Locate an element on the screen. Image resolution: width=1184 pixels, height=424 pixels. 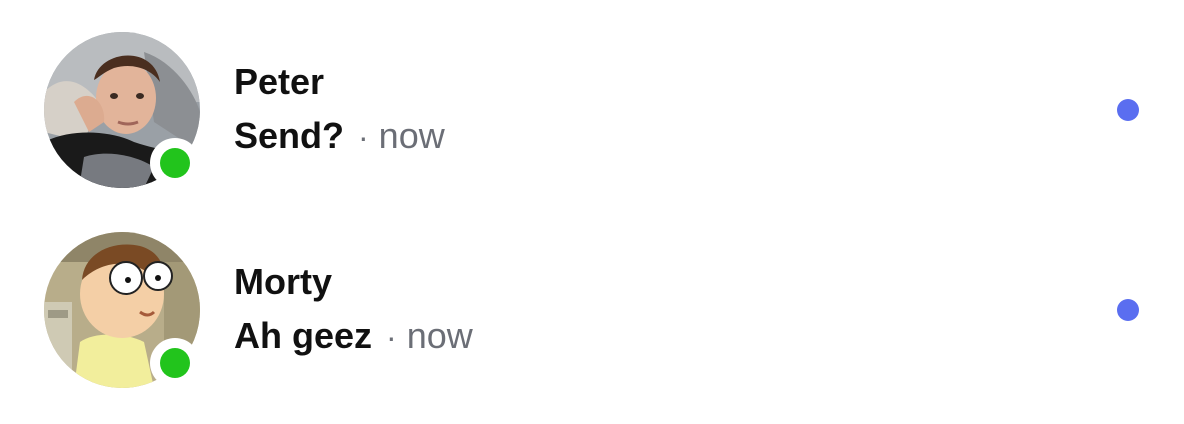
message-preview: Ah geez · now is located at coordinates (353, 340).